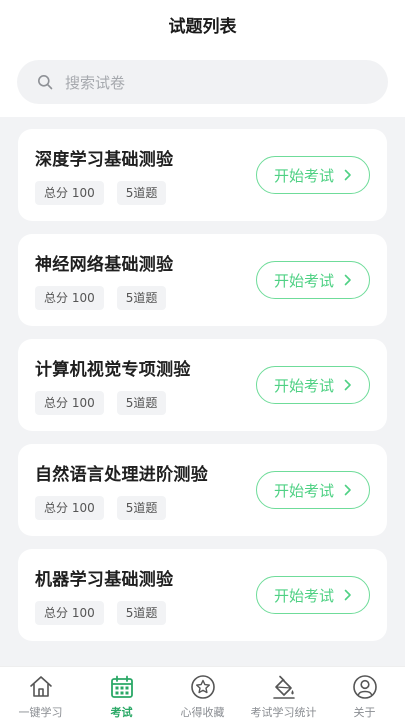 This screenshot has width=405, height=720. Describe the element at coordinates (202, 175) in the screenshot. I see `exam-card: 深度学习基础测验 总分 100 5道题 开始考试` at that location.